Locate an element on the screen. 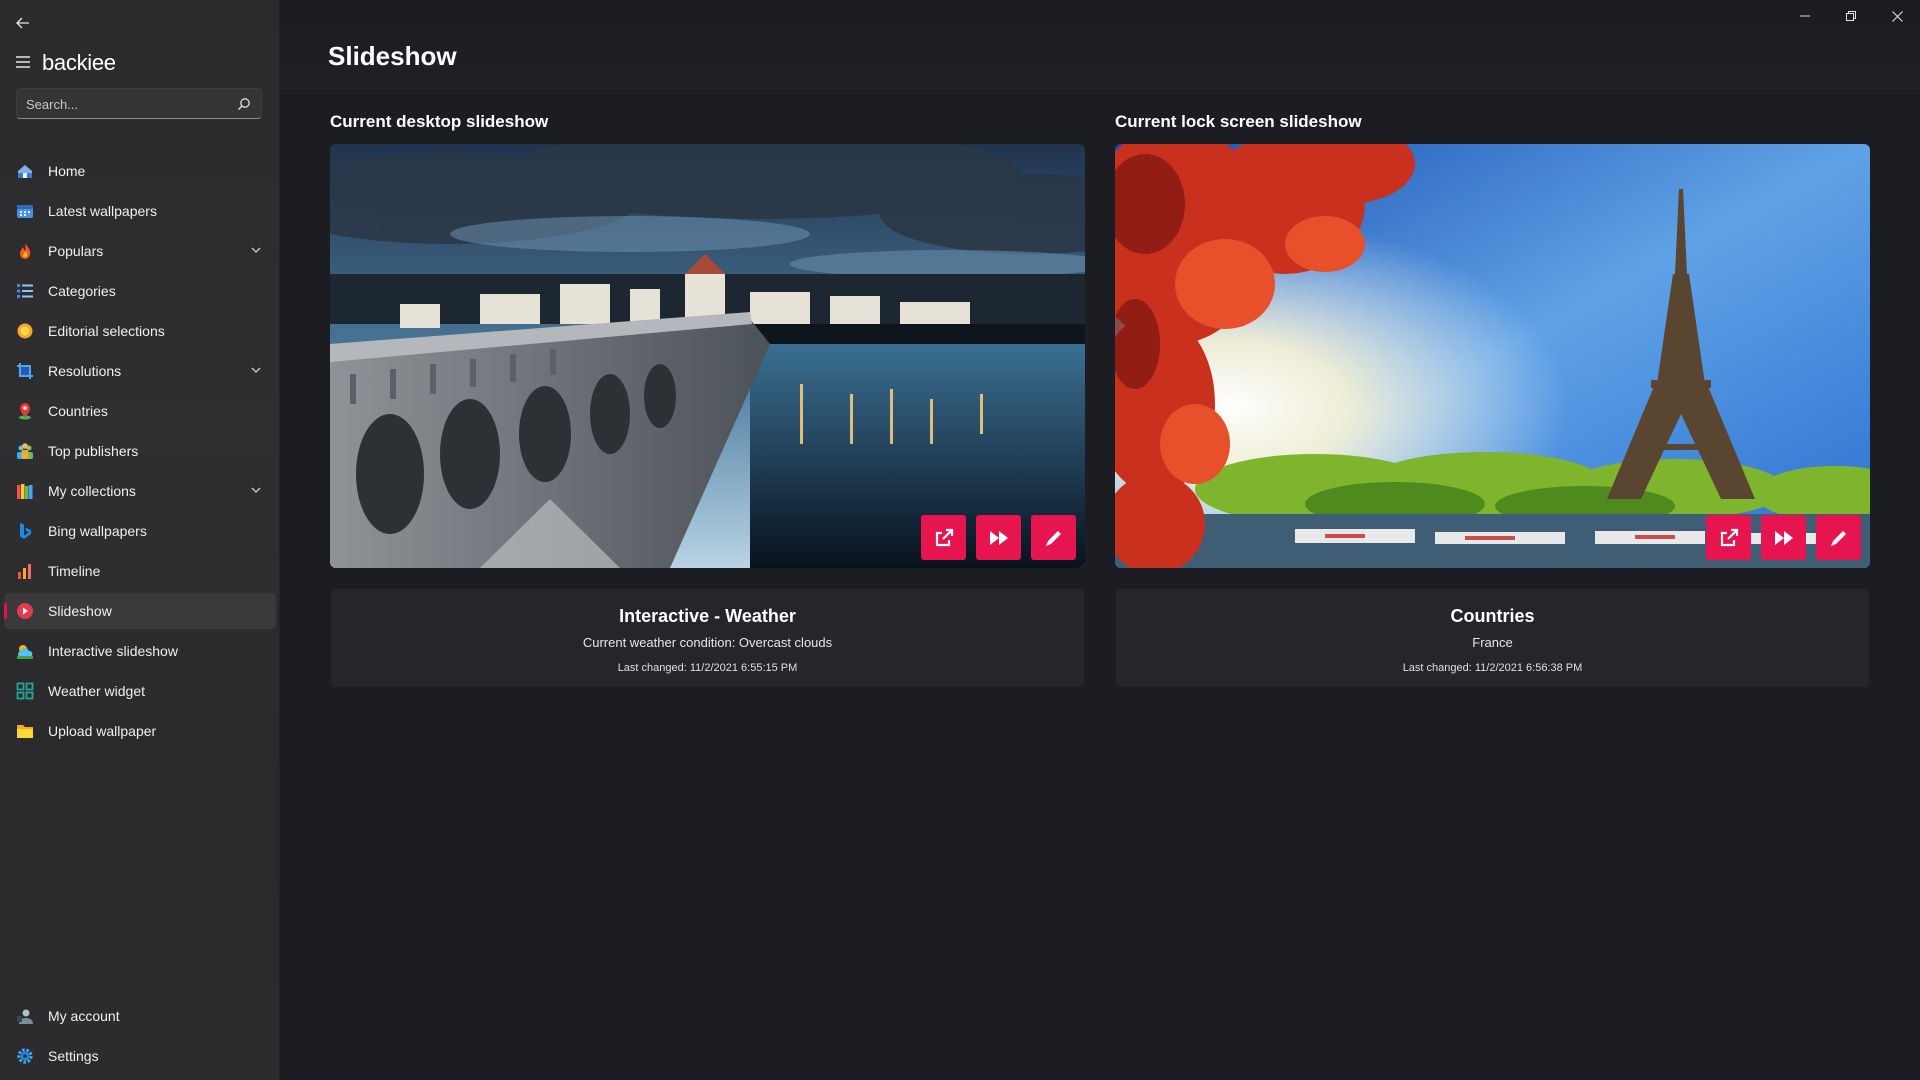 The height and width of the screenshot is (1080, 1920). restore-icon is located at coordinates (1851, 16).